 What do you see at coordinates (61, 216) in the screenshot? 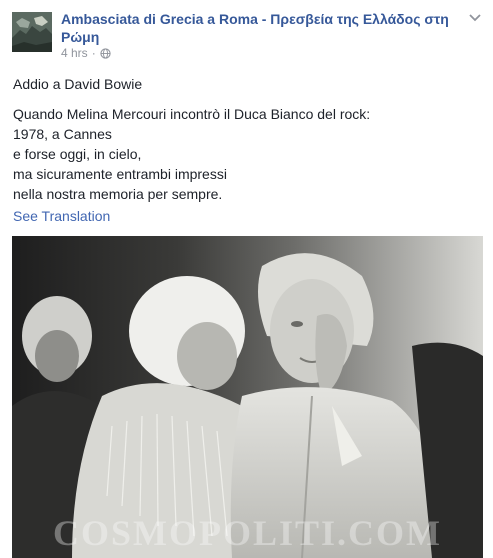
I see `see-translation-link: See Translation` at bounding box center [61, 216].